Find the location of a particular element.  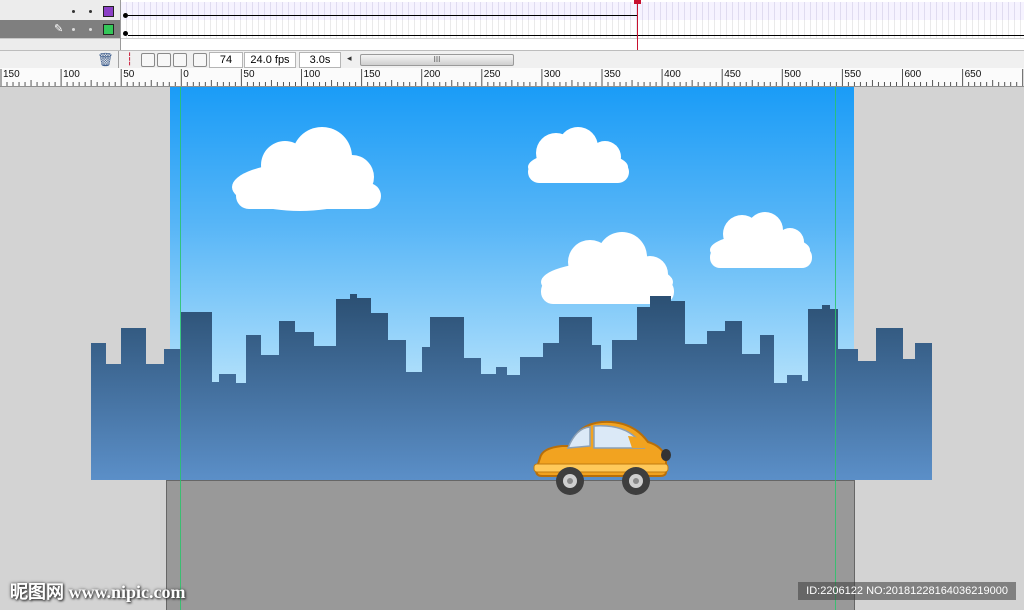

ruler-ticks is located at coordinates (512, 77).